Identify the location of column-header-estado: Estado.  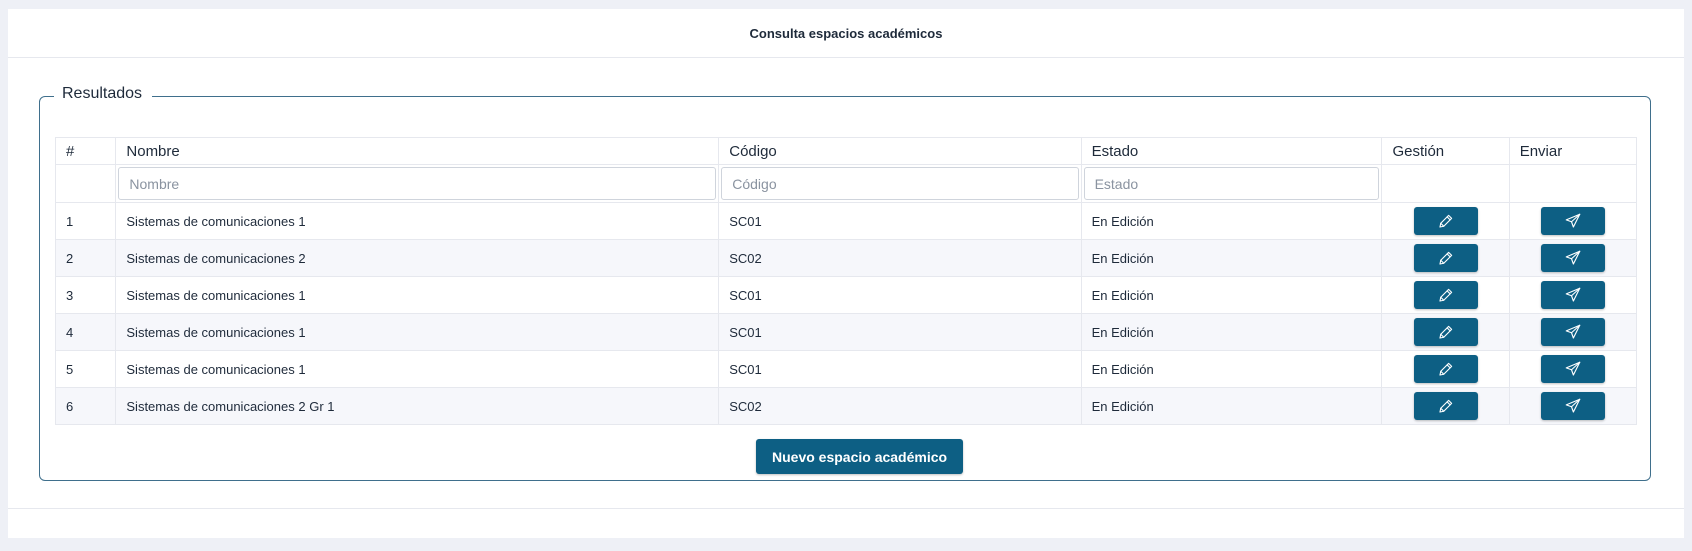
(1231, 151).